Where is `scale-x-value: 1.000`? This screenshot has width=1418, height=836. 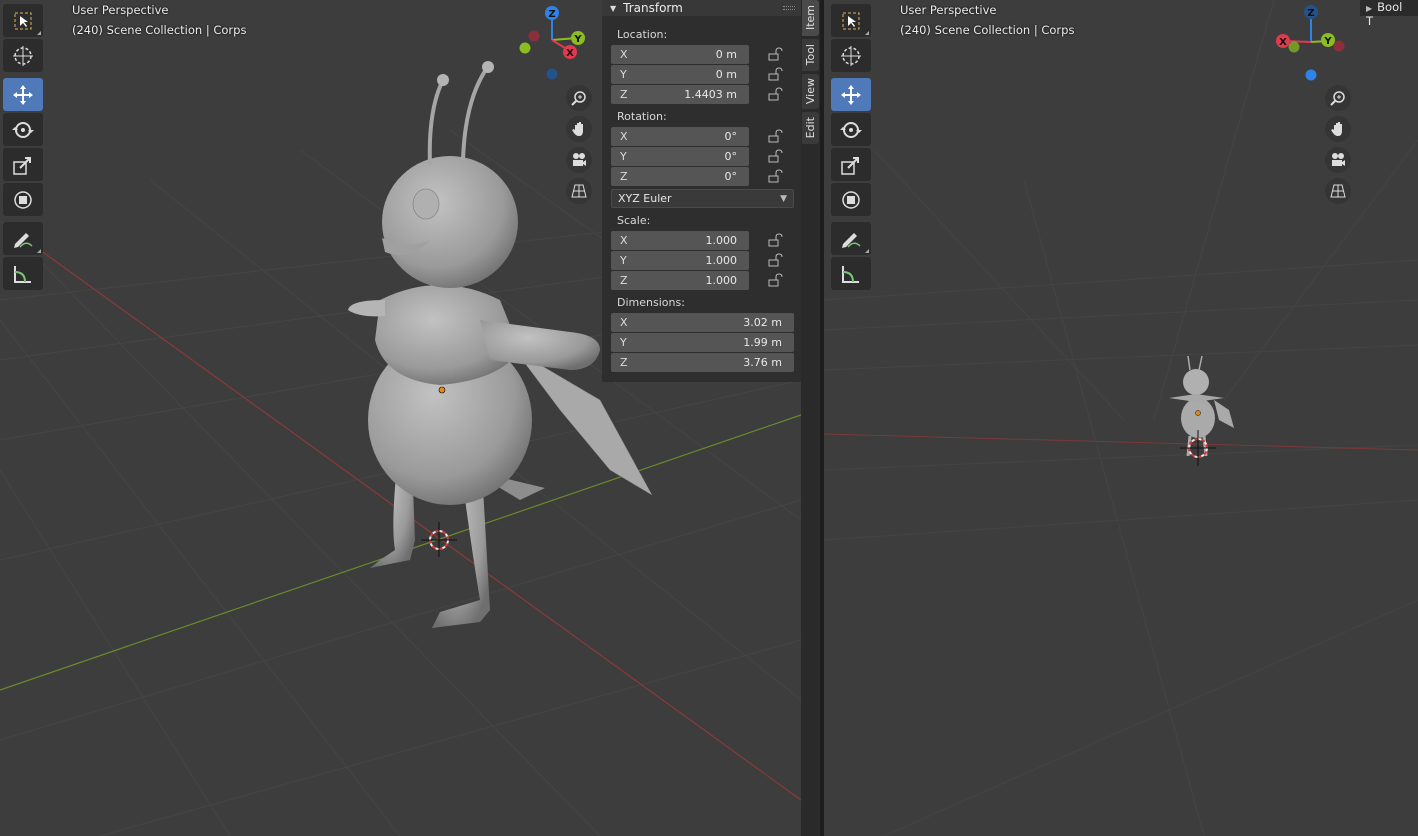
scale-x-value: 1.000 is located at coordinates (721, 240).